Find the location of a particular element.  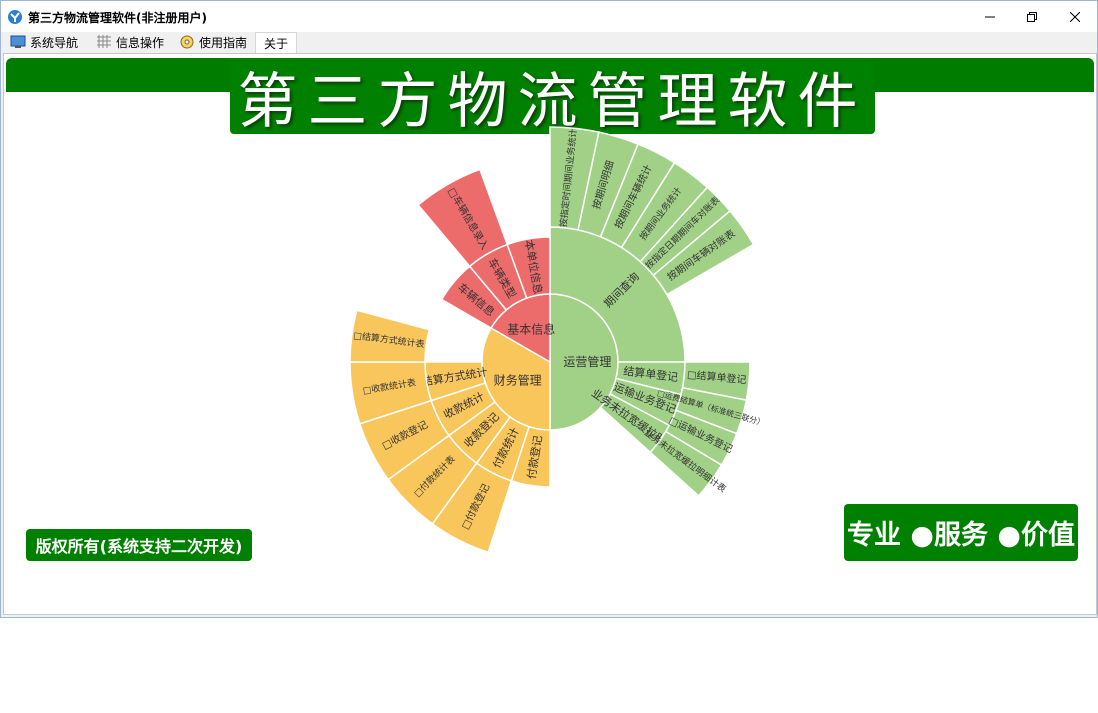

sunburst-center-finance-label: 财务管理 is located at coordinates (518, 380).